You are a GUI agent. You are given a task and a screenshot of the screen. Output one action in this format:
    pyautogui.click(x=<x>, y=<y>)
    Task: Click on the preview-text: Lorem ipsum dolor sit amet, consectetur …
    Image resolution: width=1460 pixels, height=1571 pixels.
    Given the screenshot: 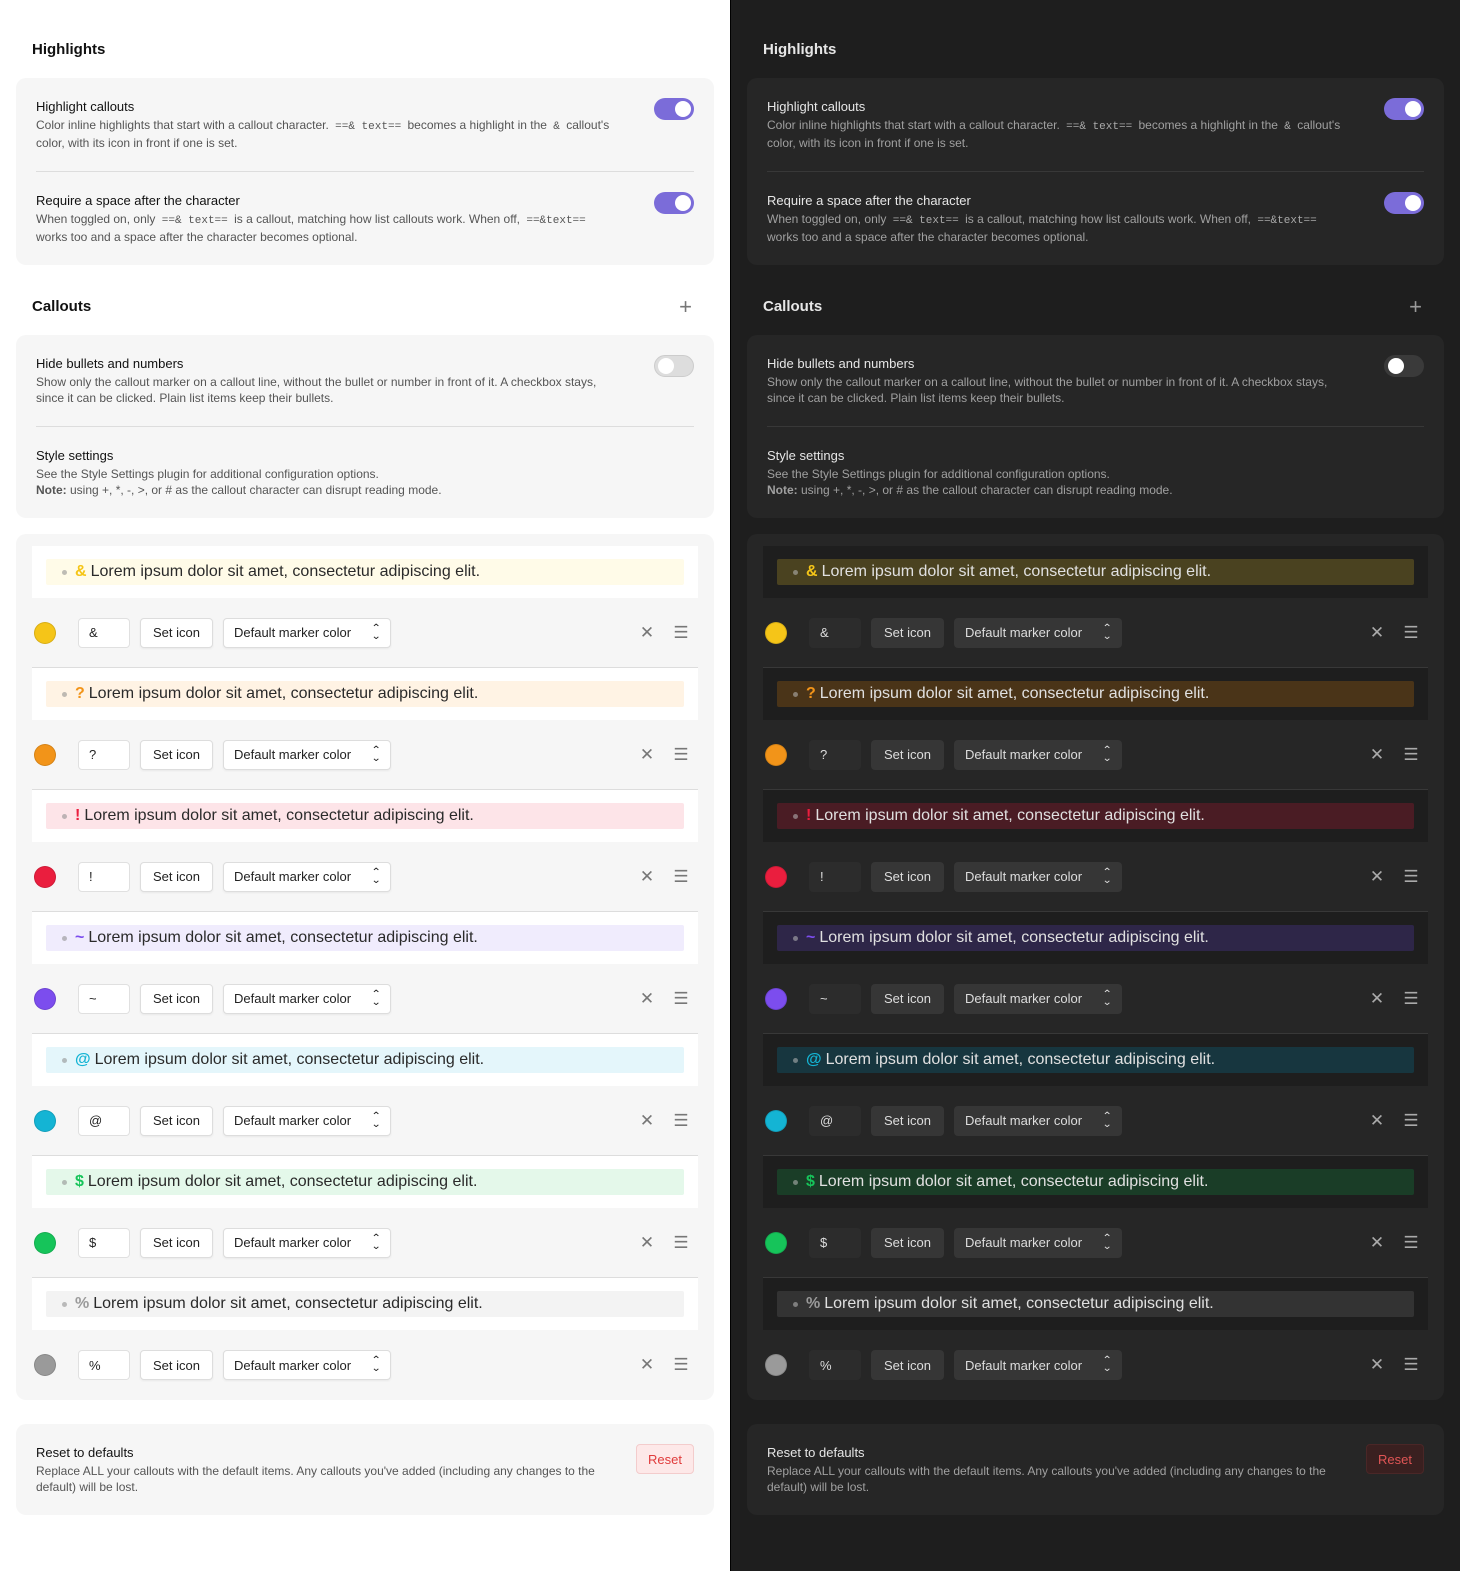 What is the action you would take?
    pyautogui.click(x=1014, y=693)
    